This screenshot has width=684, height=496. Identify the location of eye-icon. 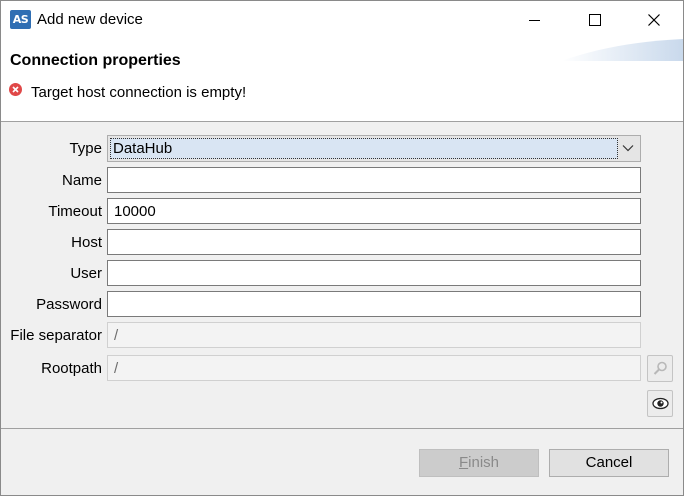
(660, 403).